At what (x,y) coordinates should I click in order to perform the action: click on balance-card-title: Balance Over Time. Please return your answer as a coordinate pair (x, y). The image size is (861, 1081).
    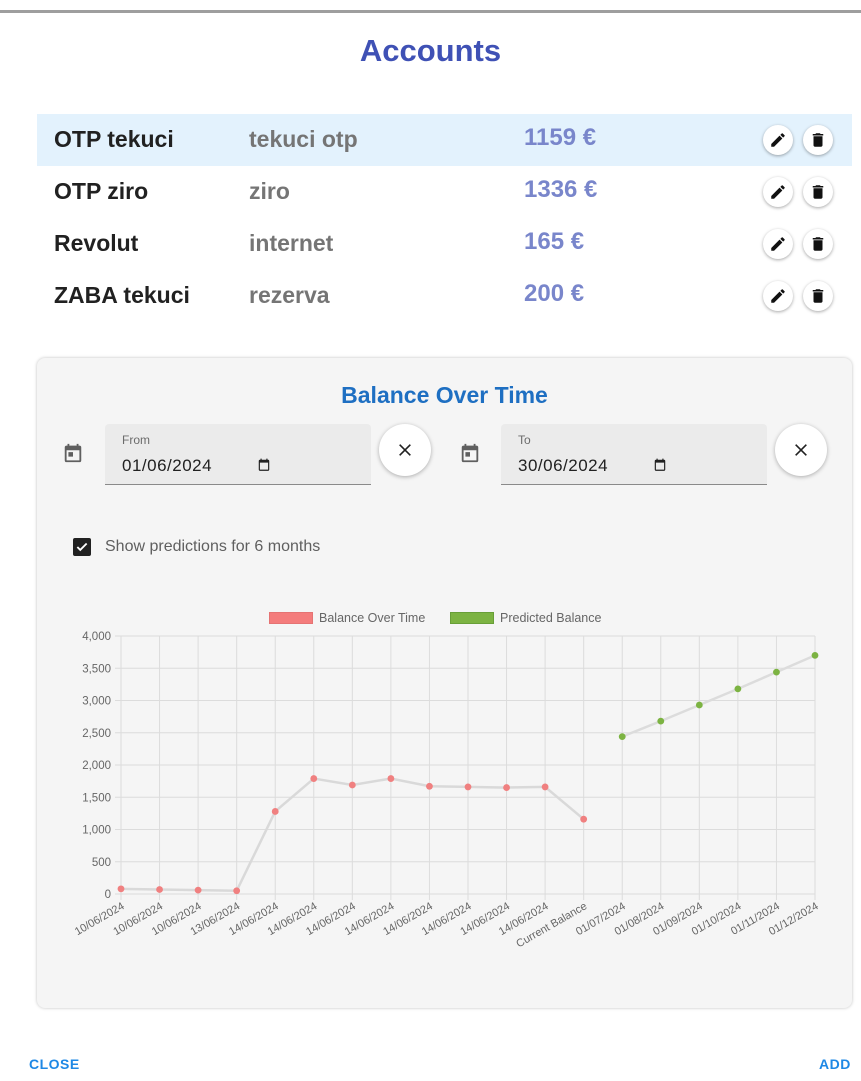
    Looking at the image, I should click on (444, 395).